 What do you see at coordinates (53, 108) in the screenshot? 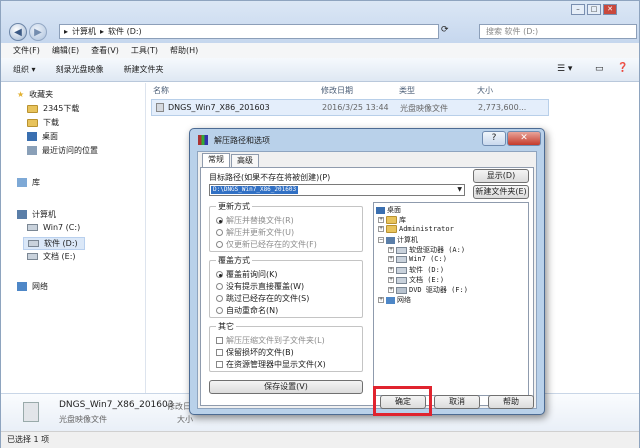
I see `nav-fav-2345: 2345下载` at bounding box center [53, 108].